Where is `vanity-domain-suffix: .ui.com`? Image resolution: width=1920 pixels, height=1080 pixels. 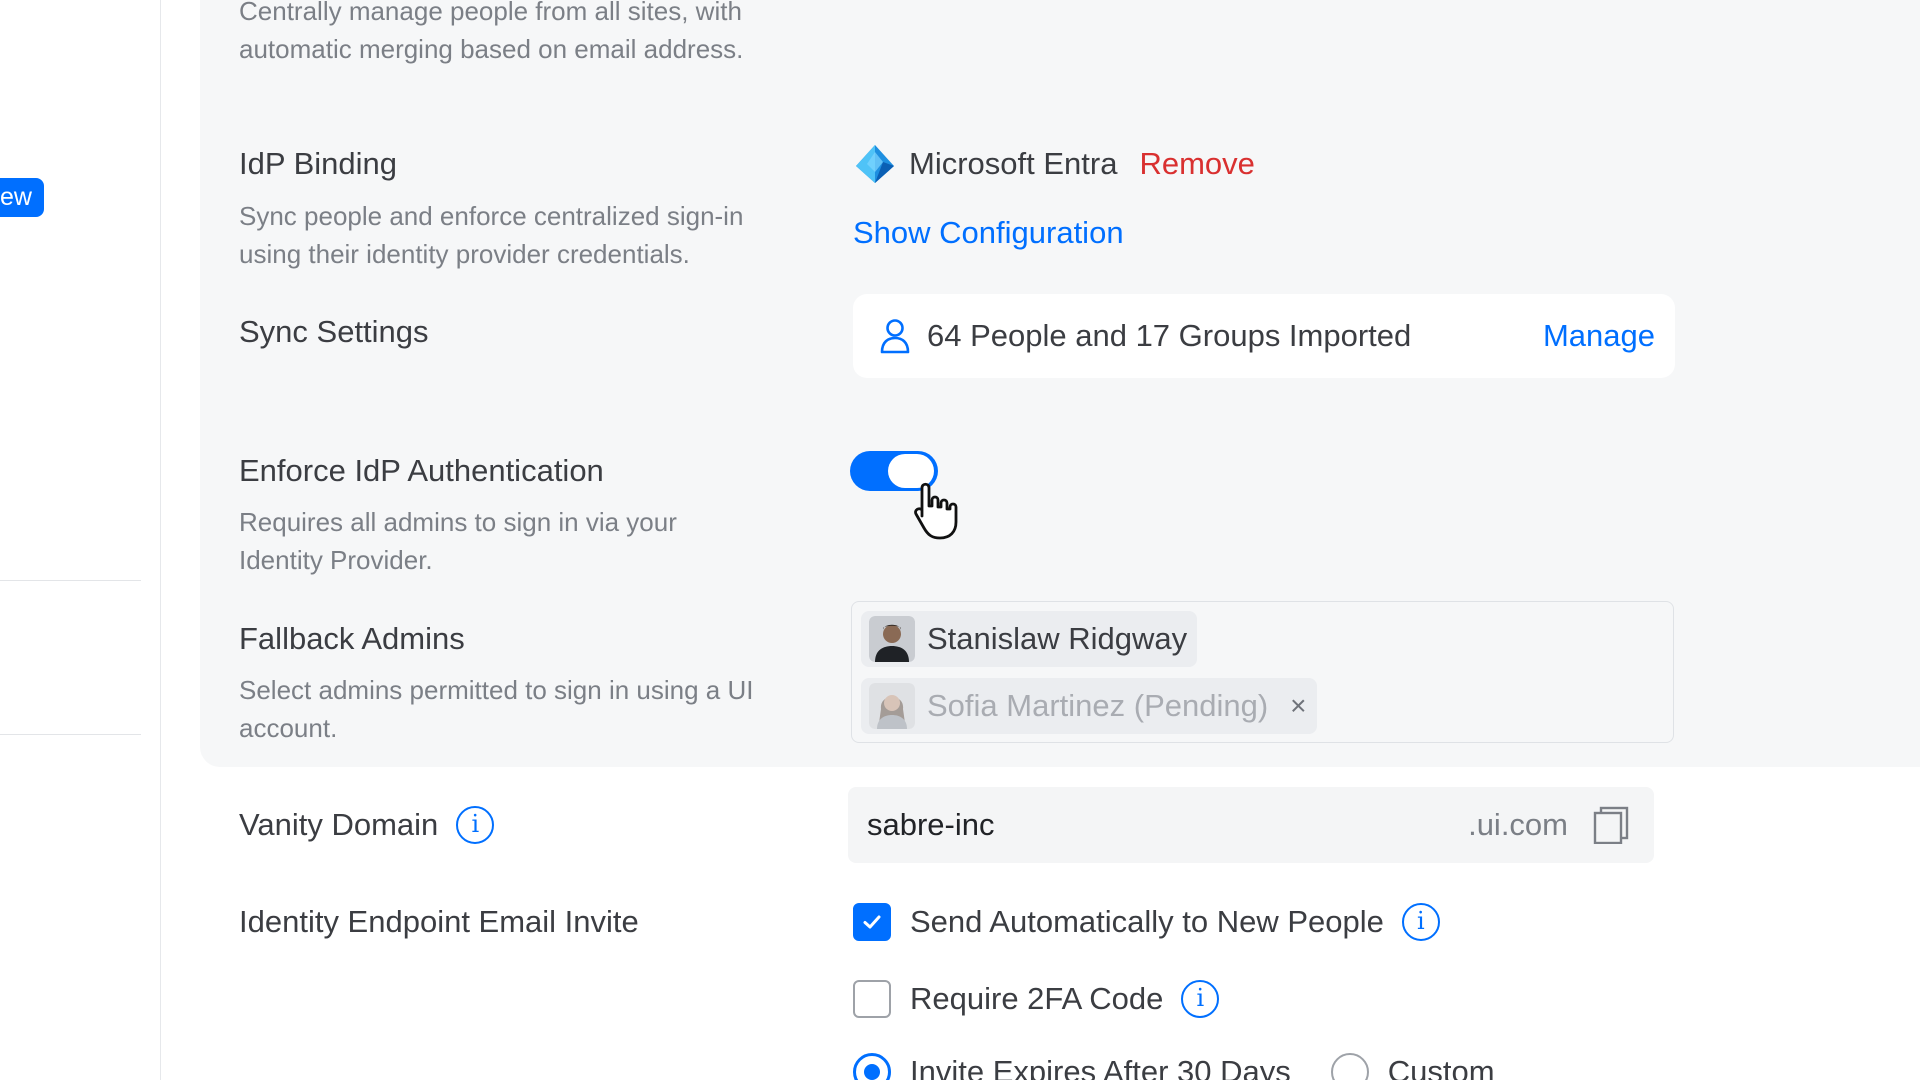
vanity-domain-suffix: .ui.com is located at coordinates (1518, 824).